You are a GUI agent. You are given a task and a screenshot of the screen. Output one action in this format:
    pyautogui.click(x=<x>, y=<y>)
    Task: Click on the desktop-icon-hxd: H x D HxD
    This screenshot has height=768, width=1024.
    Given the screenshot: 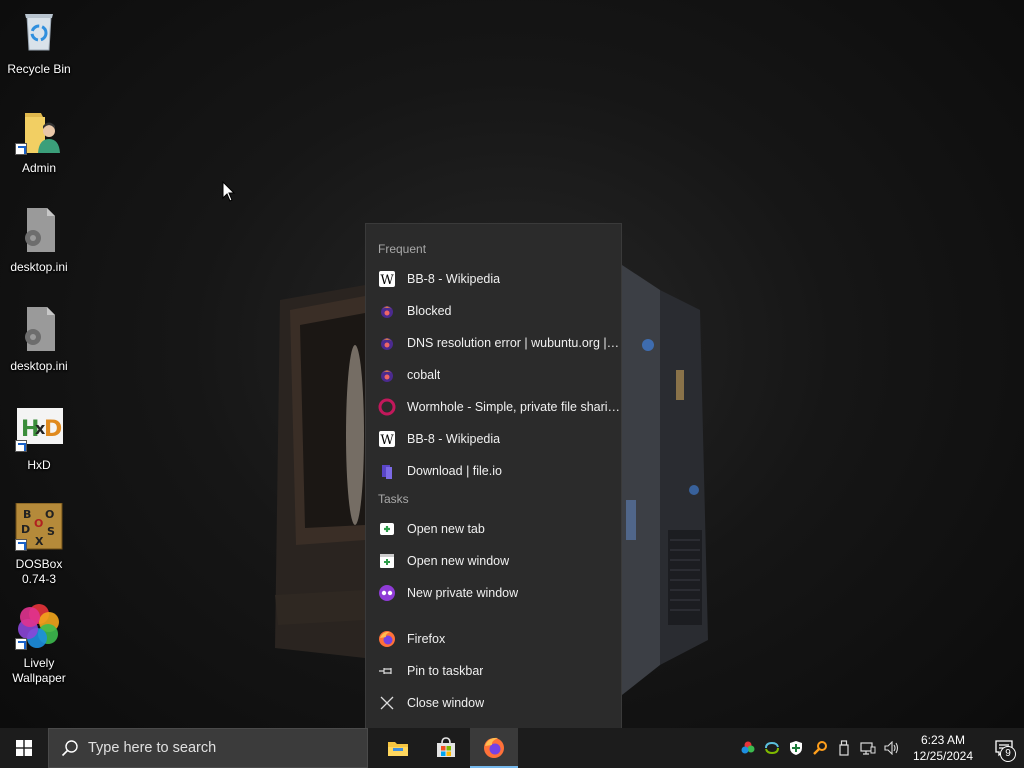 What is the action you would take?
    pyautogui.click(x=39, y=438)
    